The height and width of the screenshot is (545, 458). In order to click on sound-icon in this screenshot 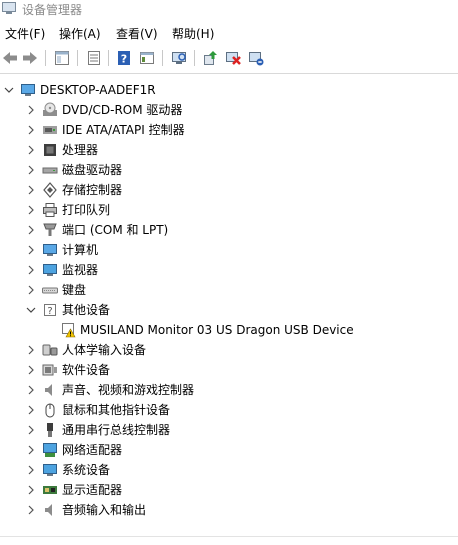, I will do `click(50, 390)`.